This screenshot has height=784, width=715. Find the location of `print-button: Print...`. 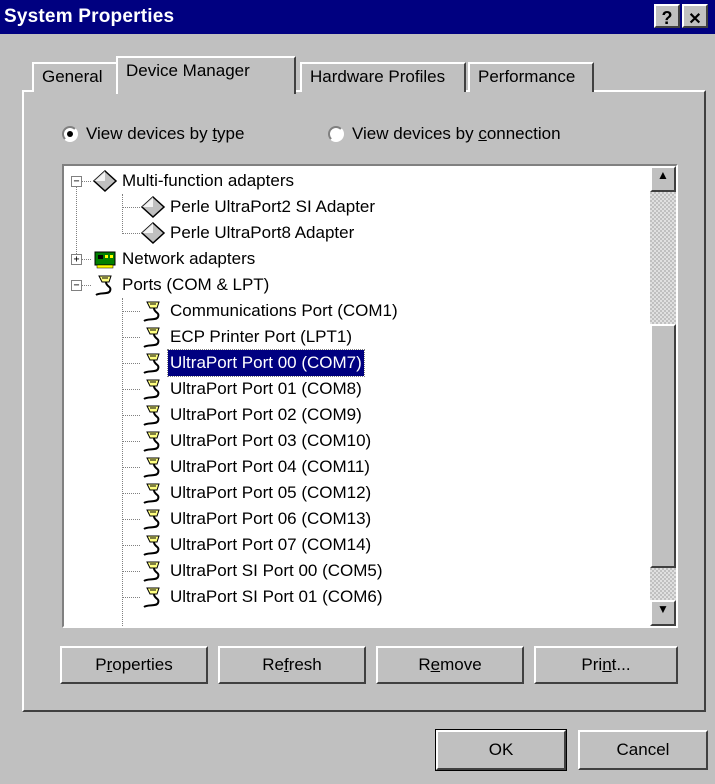

print-button: Print... is located at coordinates (606, 665).